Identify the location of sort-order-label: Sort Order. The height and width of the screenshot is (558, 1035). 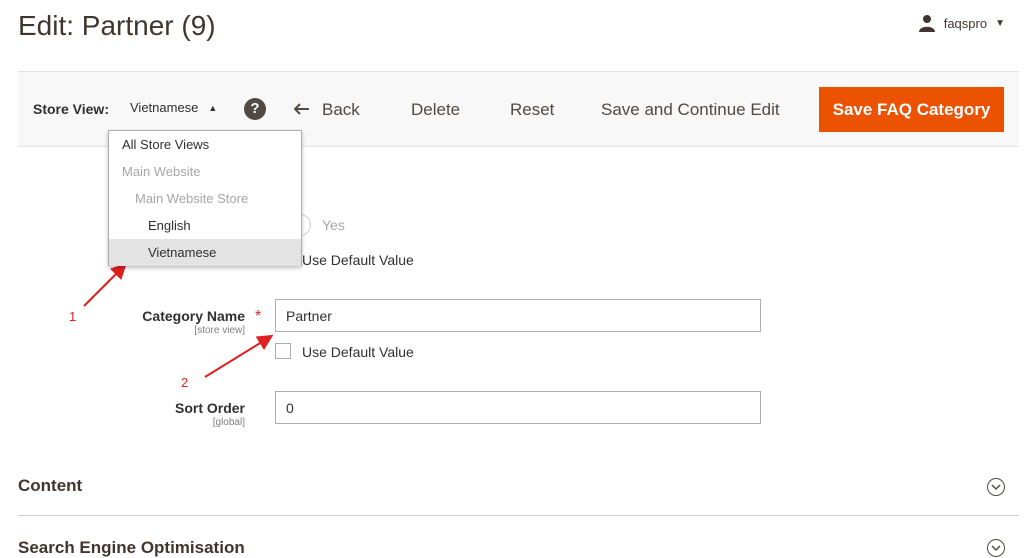
(209, 408).